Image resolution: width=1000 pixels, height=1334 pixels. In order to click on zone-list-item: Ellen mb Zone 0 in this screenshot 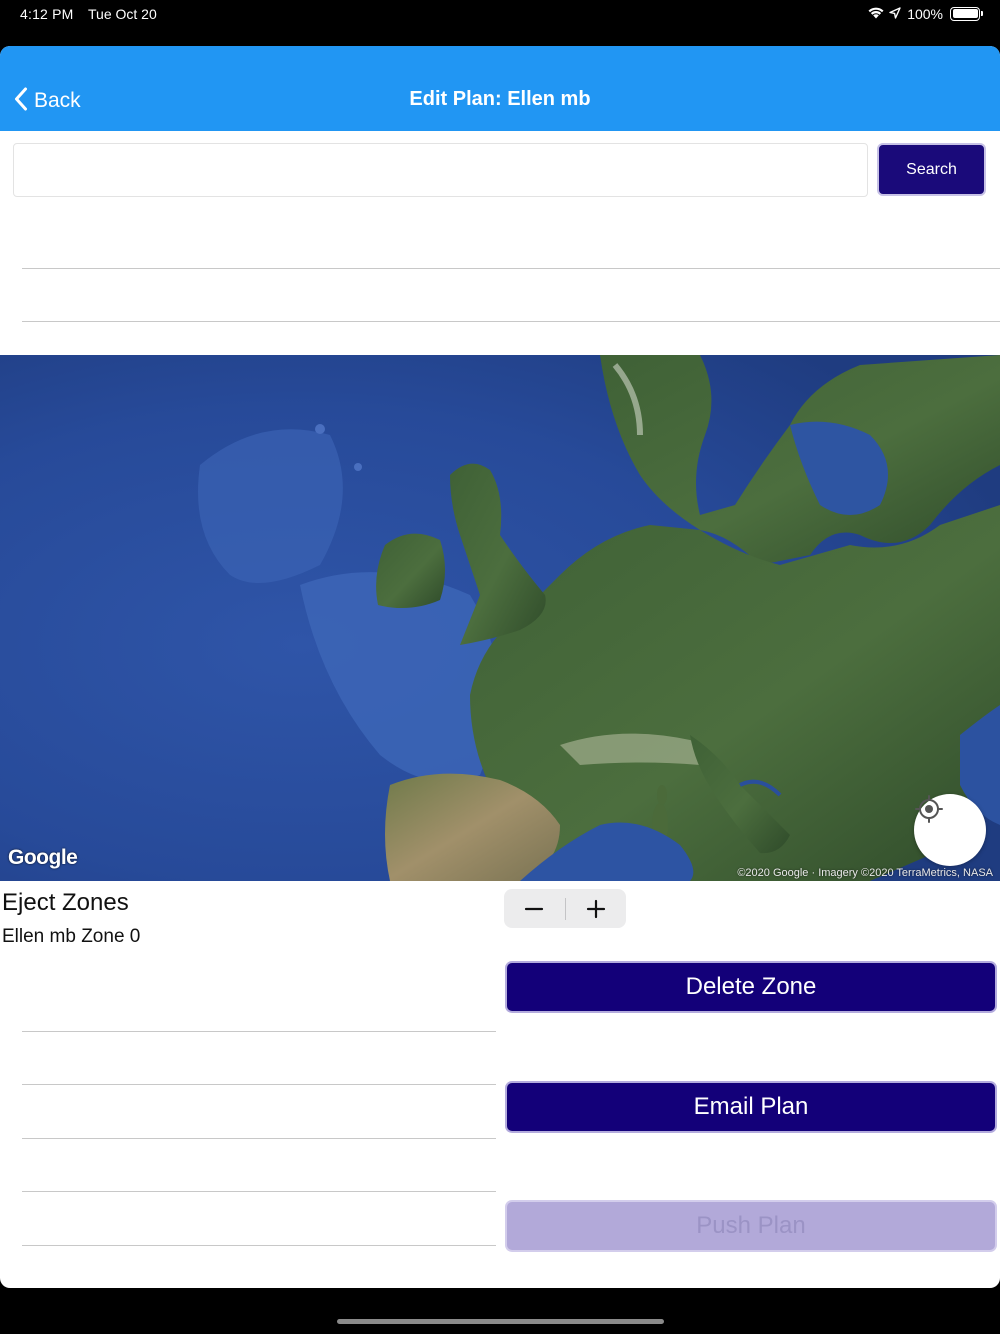, I will do `click(71, 937)`.